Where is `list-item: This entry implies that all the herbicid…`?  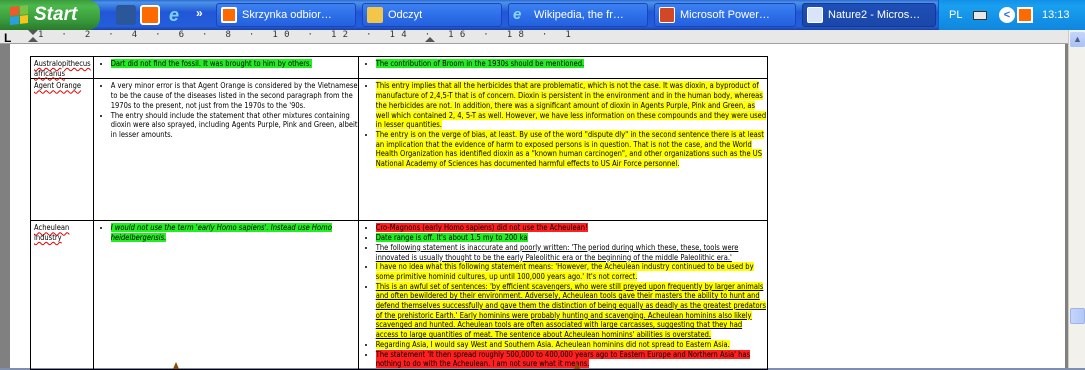 list-item: This entry implies that all the herbicid… is located at coordinates (571, 105).